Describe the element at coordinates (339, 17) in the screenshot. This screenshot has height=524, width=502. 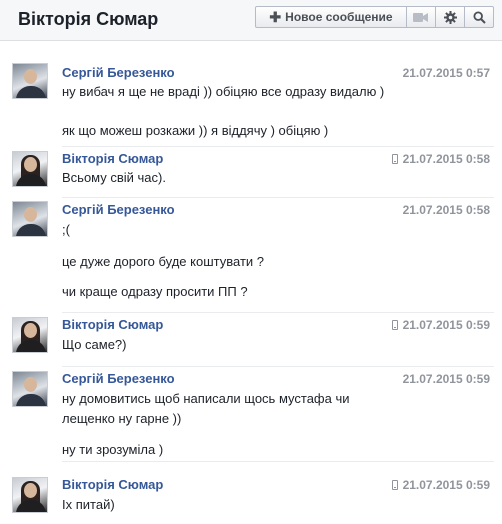
I see `new-message-label: Новое сообщение` at that location.